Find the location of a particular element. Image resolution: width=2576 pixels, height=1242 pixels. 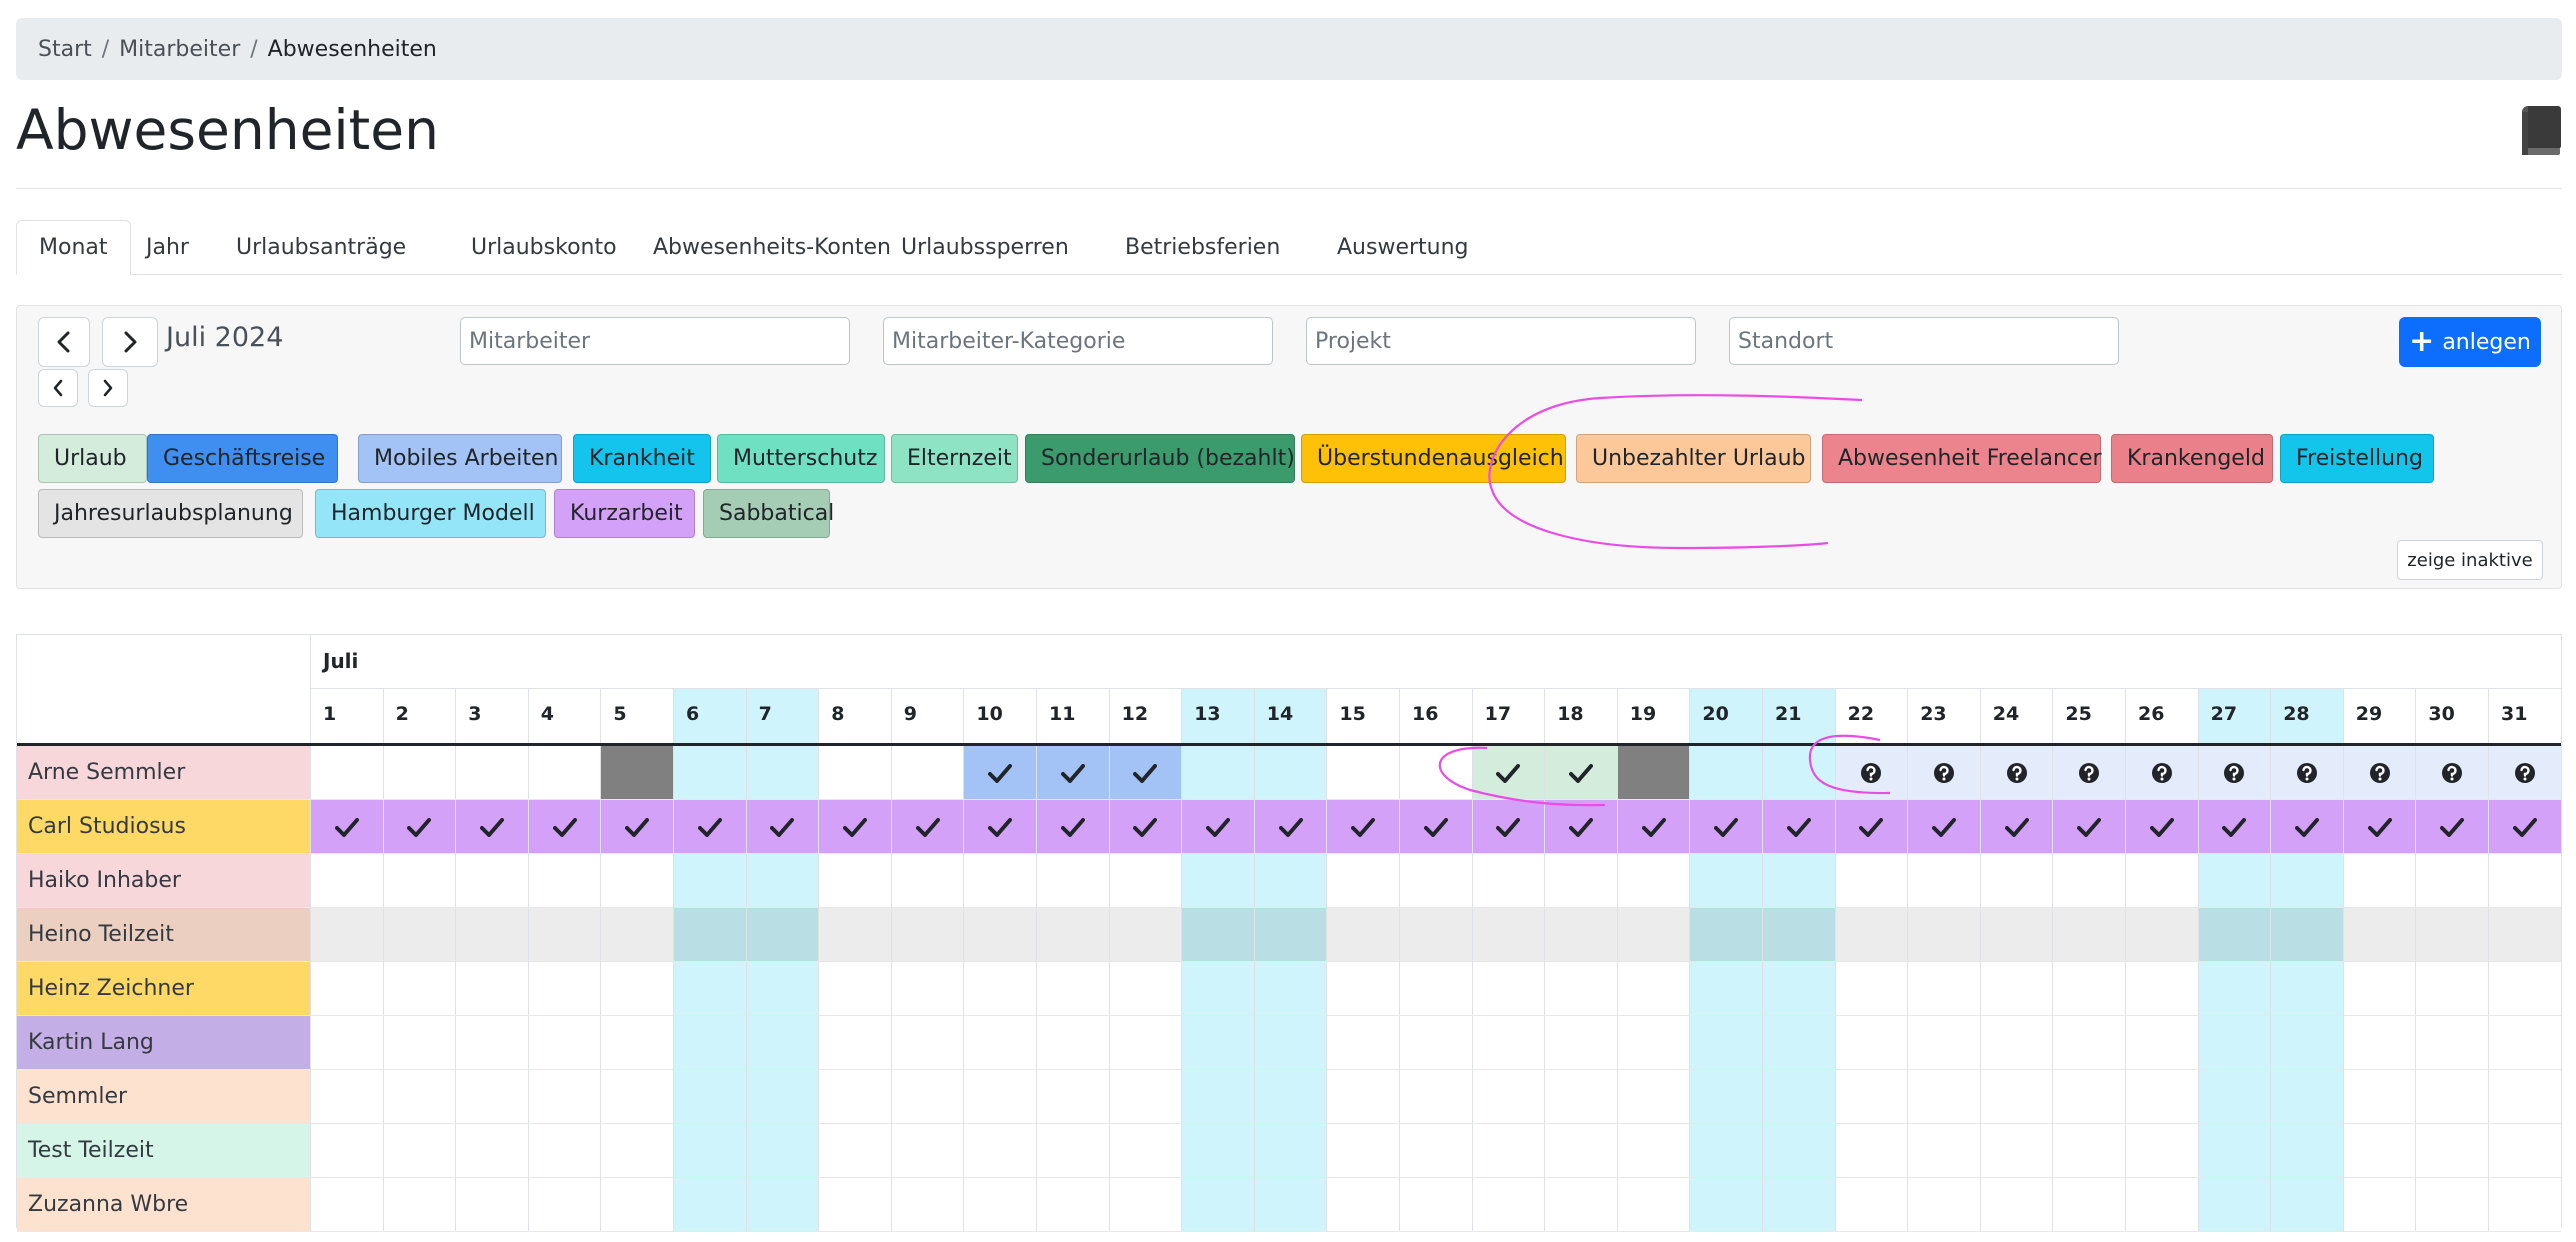

employee-name: Zuzanna Wbre is located at coordinates (163, 1205).